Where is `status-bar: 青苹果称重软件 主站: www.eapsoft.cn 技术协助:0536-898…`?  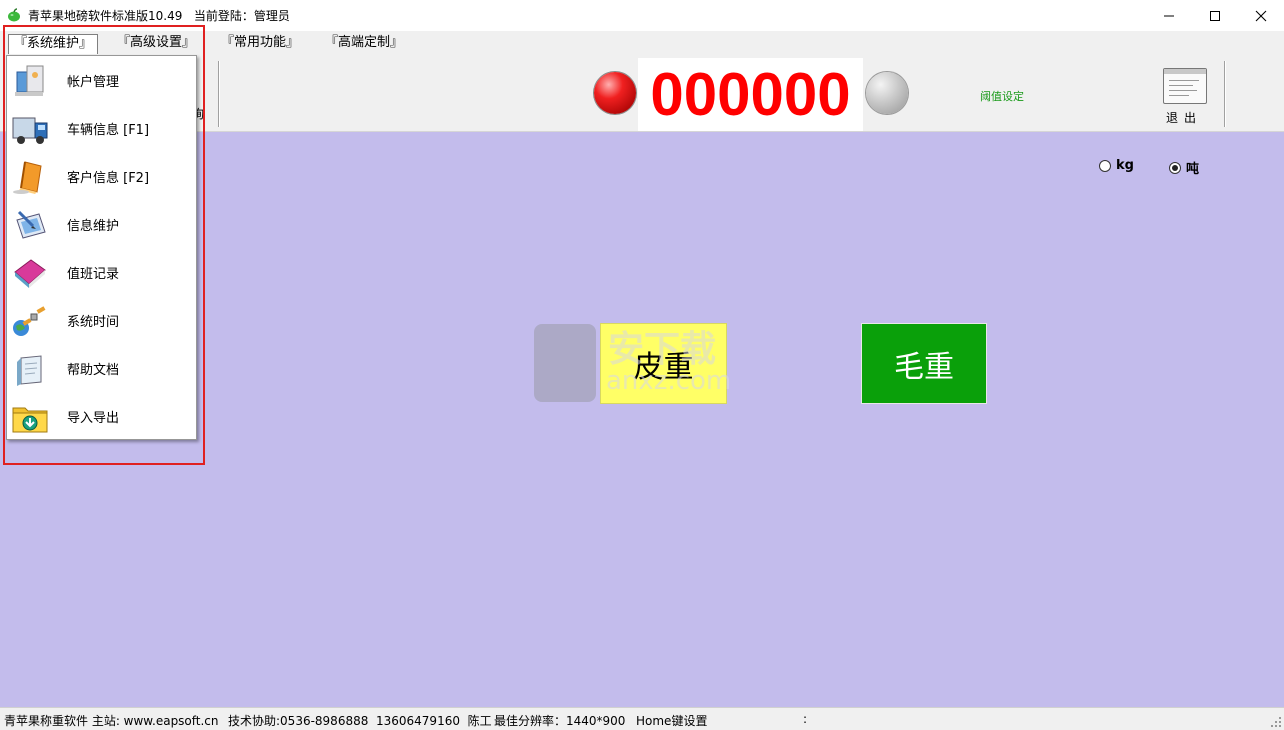 status-bar: 青苹果称重软件 主站: www.eapsoft.cn 技术协助:0536-898… is located at coordinates (642, 718).